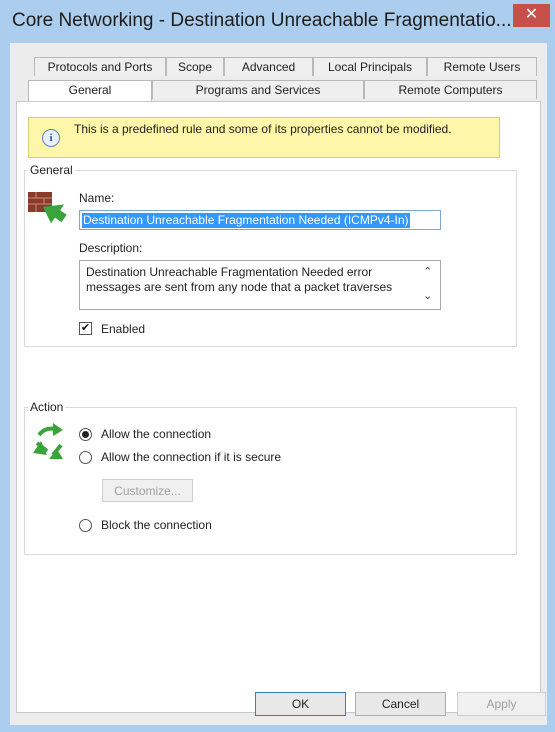 This screenshot has height=732, width=555. Describe the element at coordinates (51, 138) in the screenshot. I see `info-icon: i` at that location.